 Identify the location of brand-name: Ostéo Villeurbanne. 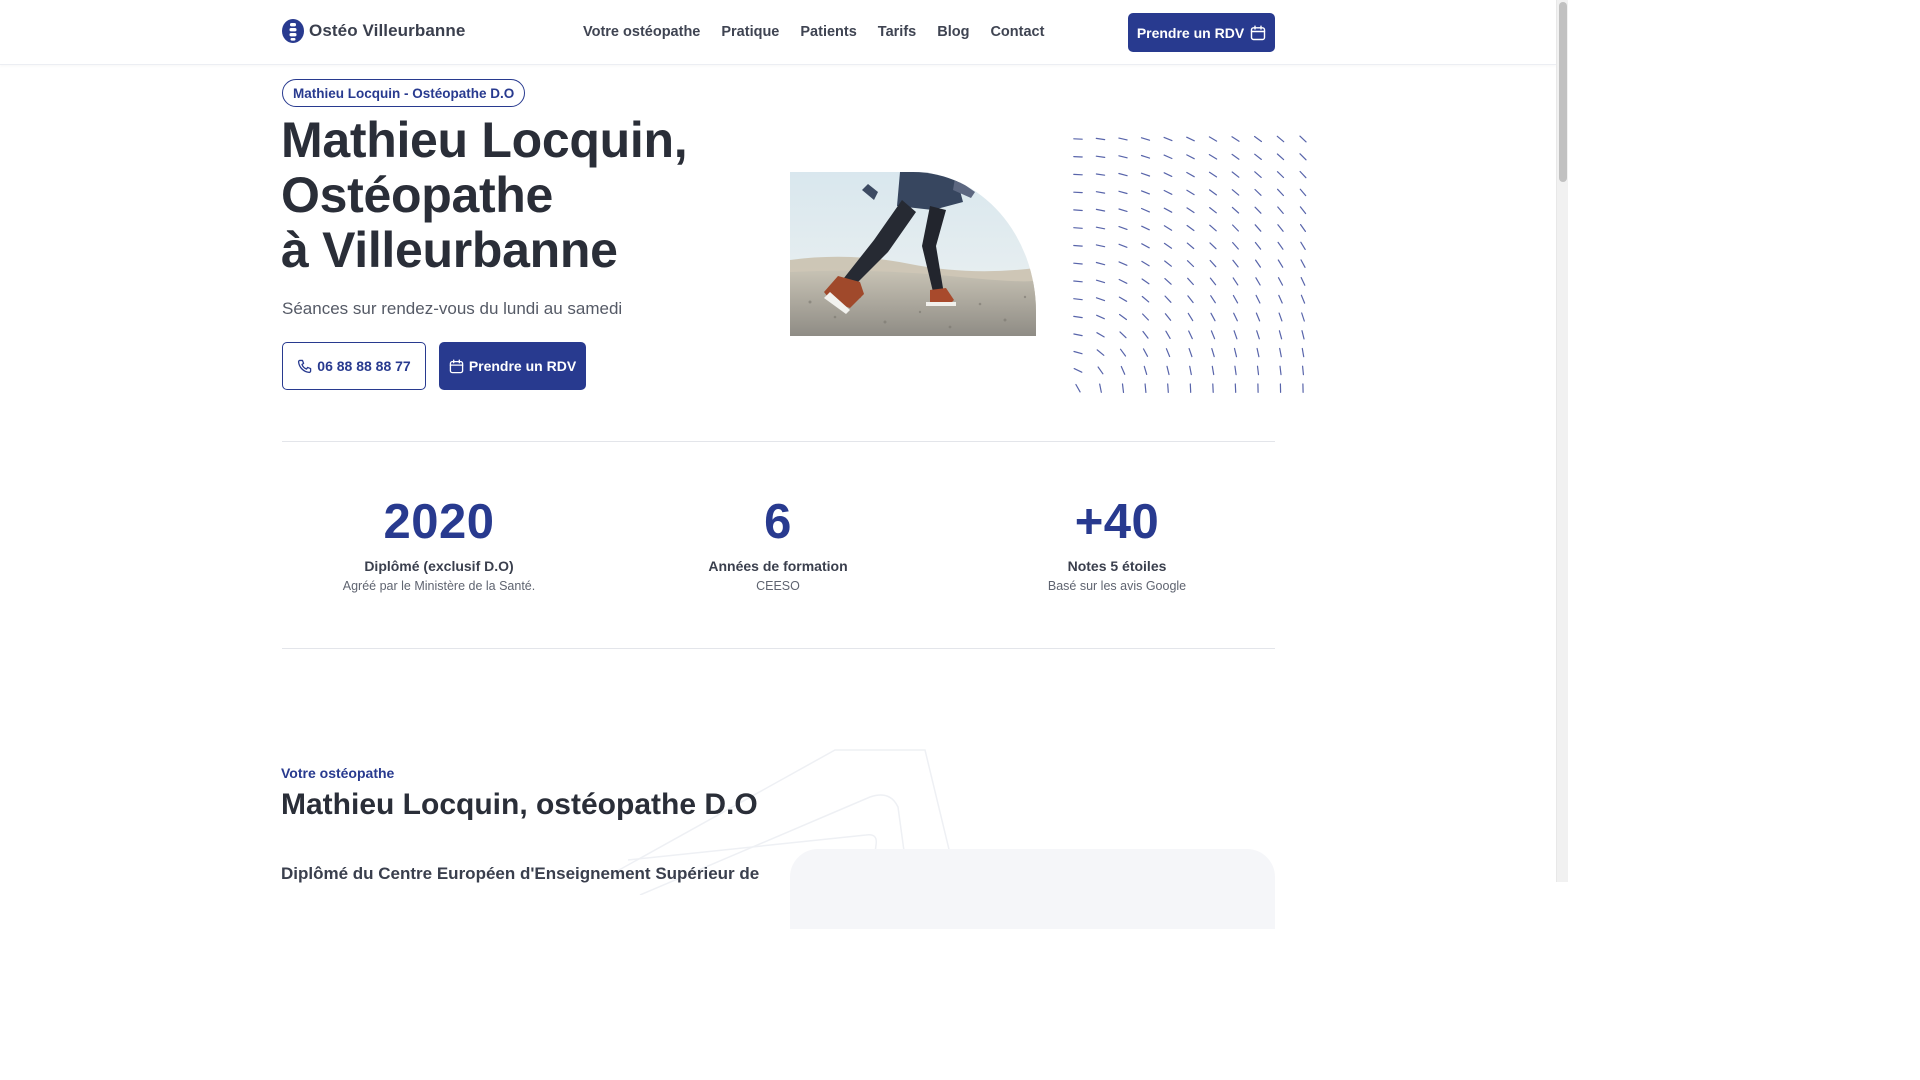
(387, 30).